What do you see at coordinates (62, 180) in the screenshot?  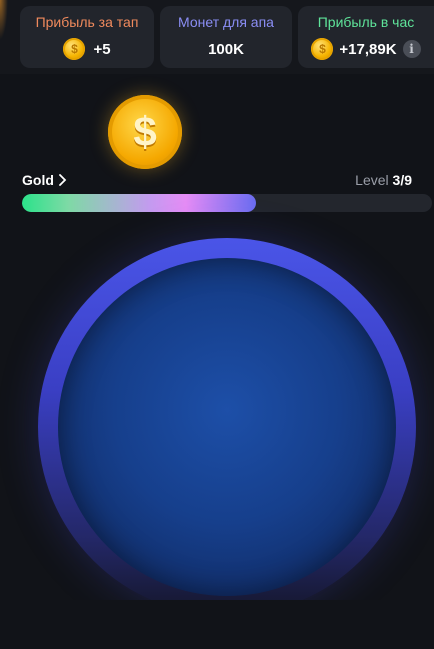 I see `chevron-right-icon` at bounding box center [62, 180].